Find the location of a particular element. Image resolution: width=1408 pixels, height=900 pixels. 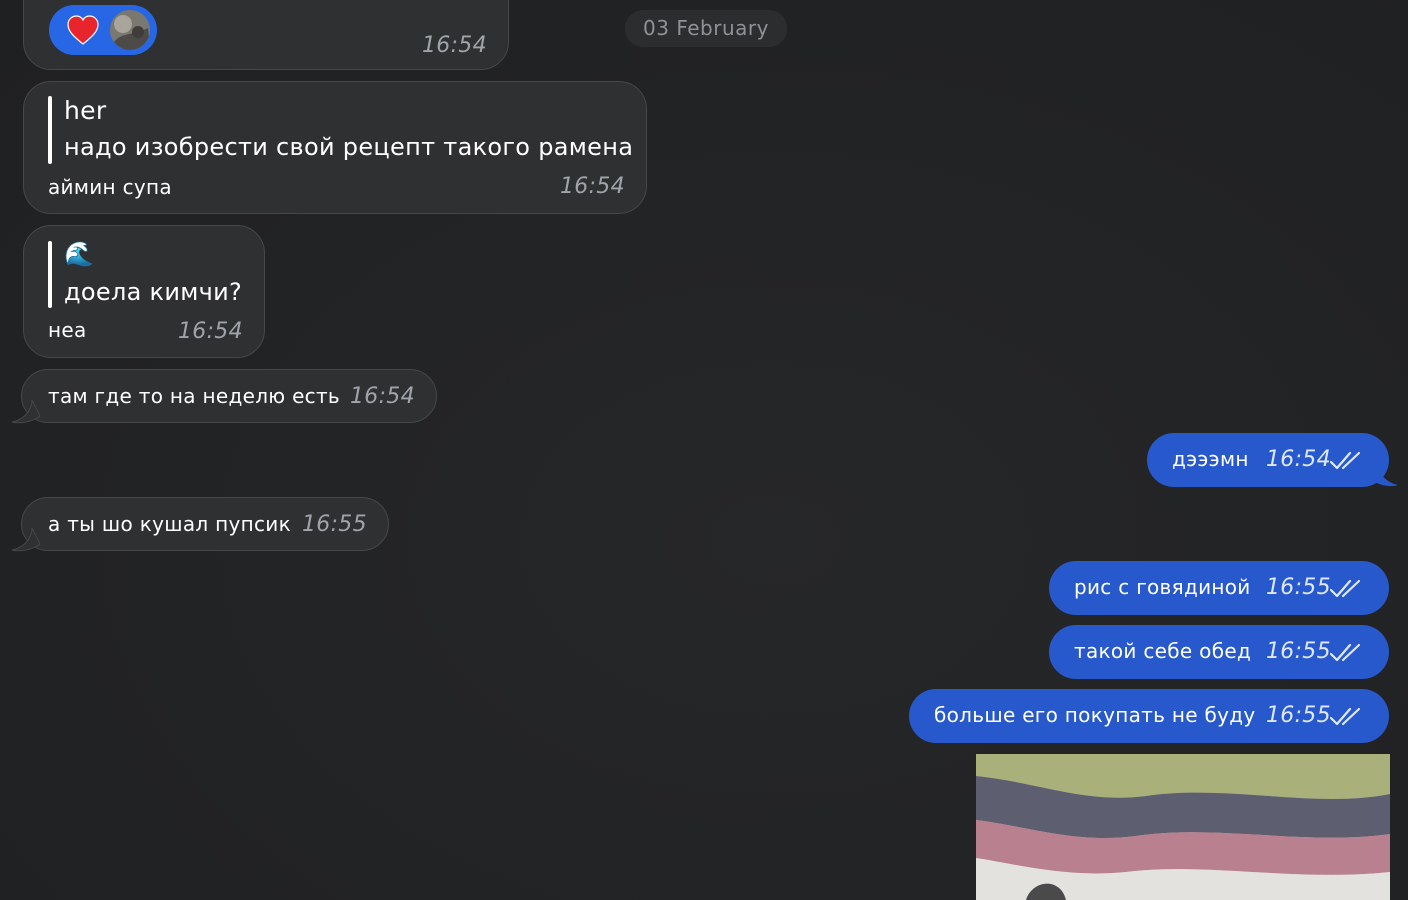

message-bubble-outgoing: рис с говядиной 16:55 is located at coordinates (1219, 588).